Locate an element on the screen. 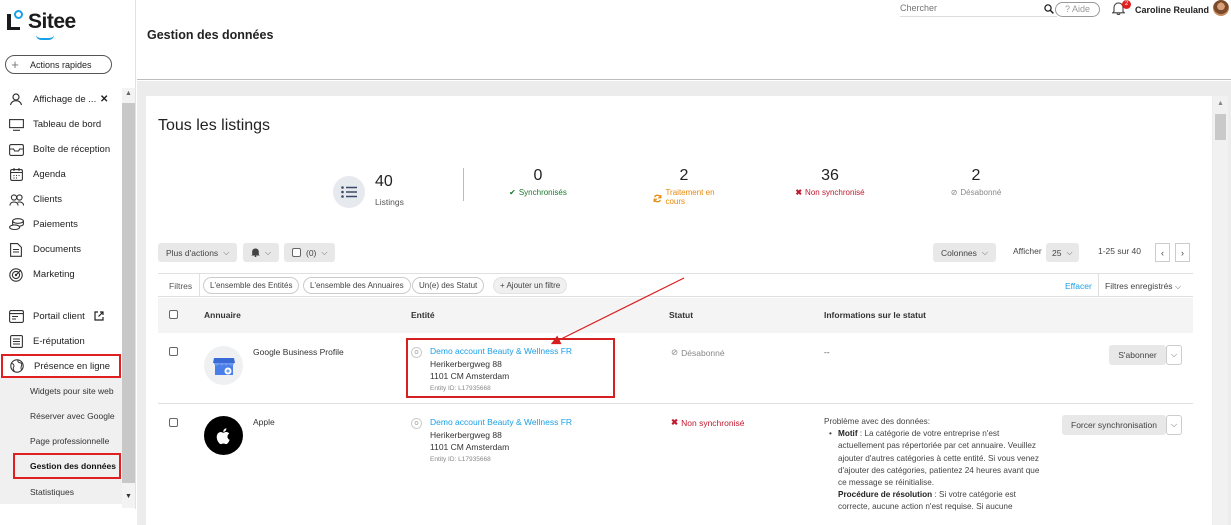 This screenshot has width=1231, height=525. sidebar-item-inbox: Boîte de réception is located at coordinates (61, 149).